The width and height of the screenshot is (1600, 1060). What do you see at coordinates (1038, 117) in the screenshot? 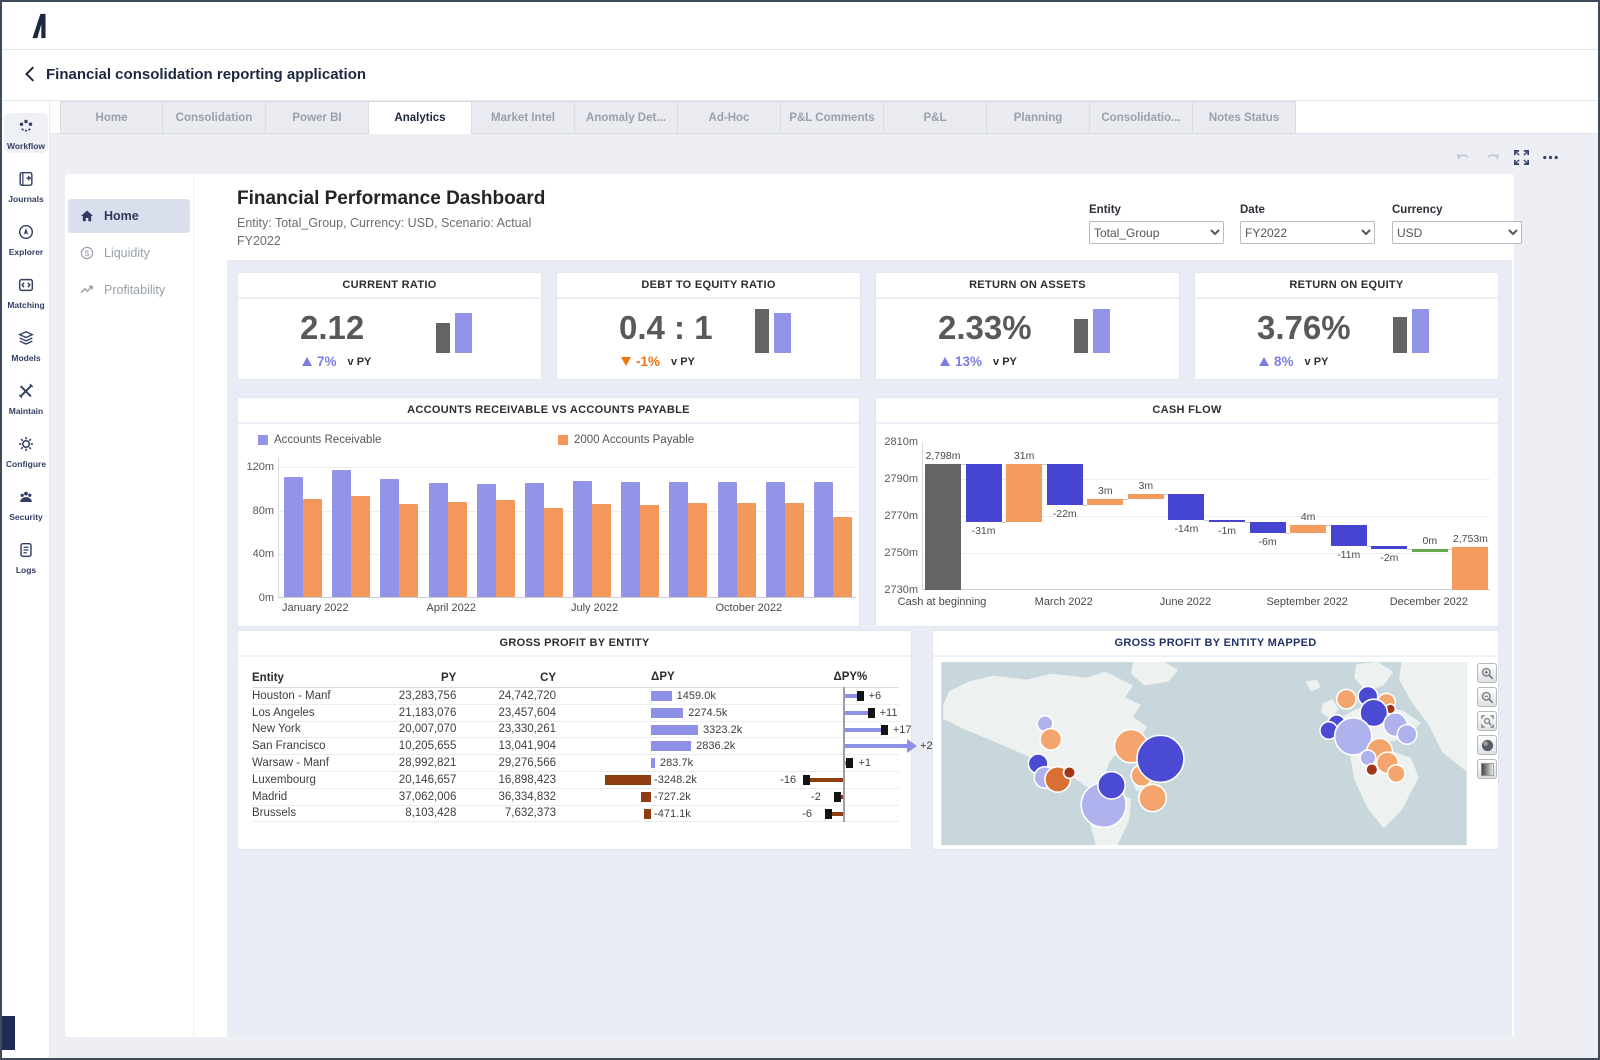
I see `tab-planning: Planning` at bounding box center [1038, 117].